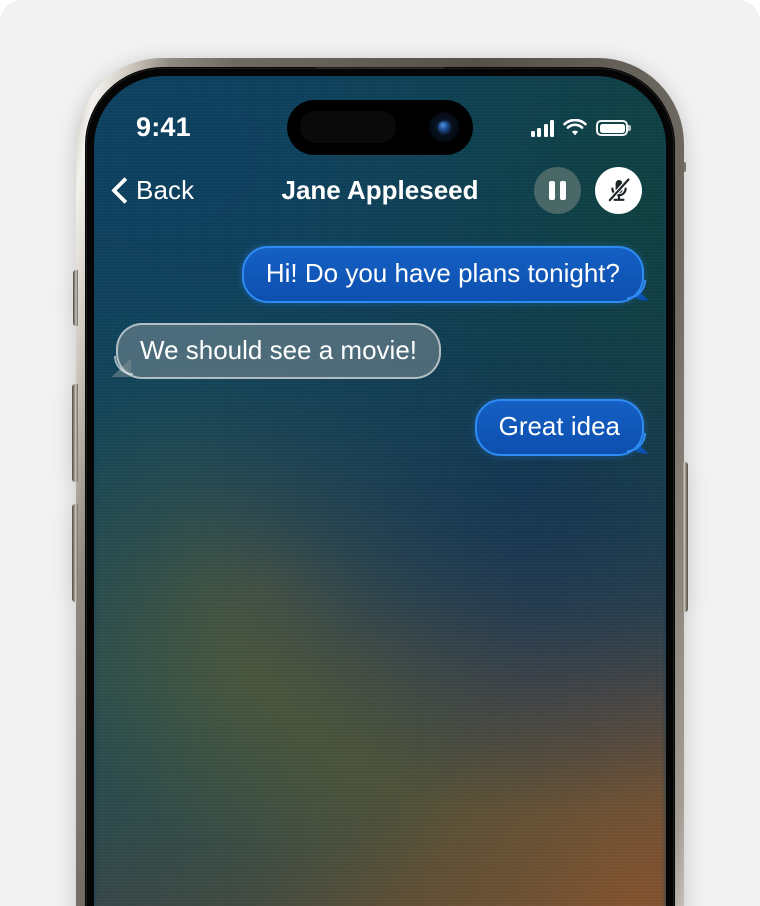  What do you see at coordinates (275, 351) in the screenshot?
I see `message-bubble-received: We should see a movie!` at bounding box center [275, 351].